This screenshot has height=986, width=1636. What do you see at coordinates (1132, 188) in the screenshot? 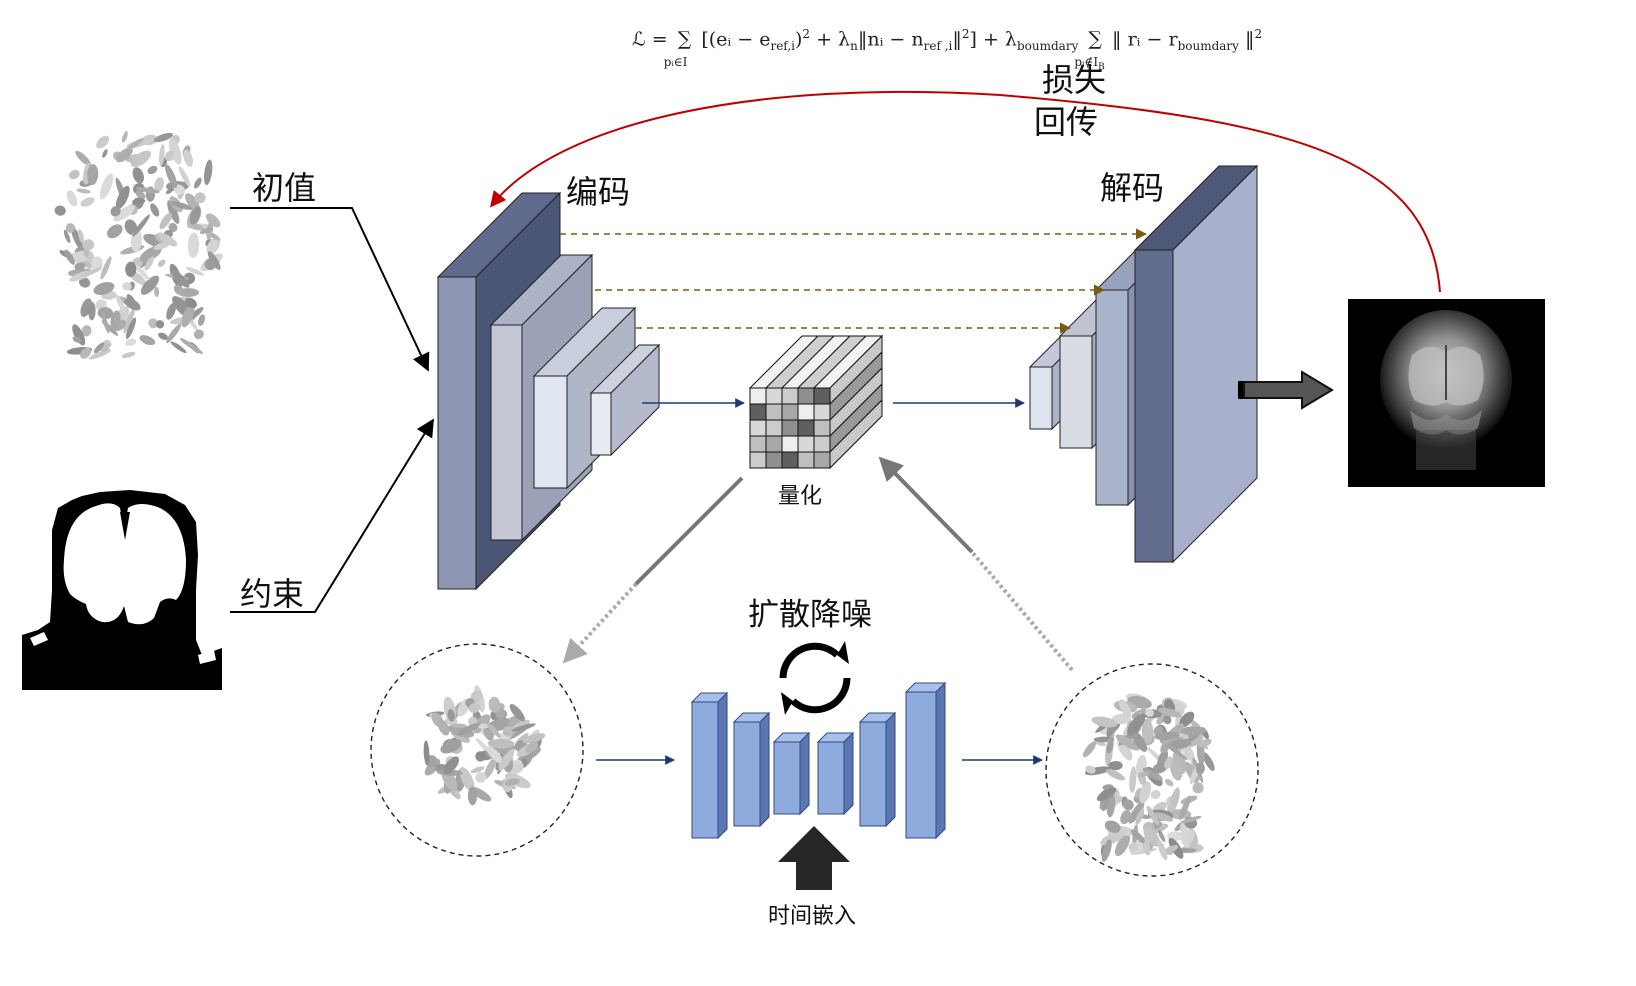
I see `label-decode: 解码` at bounding box center [1132, 188].